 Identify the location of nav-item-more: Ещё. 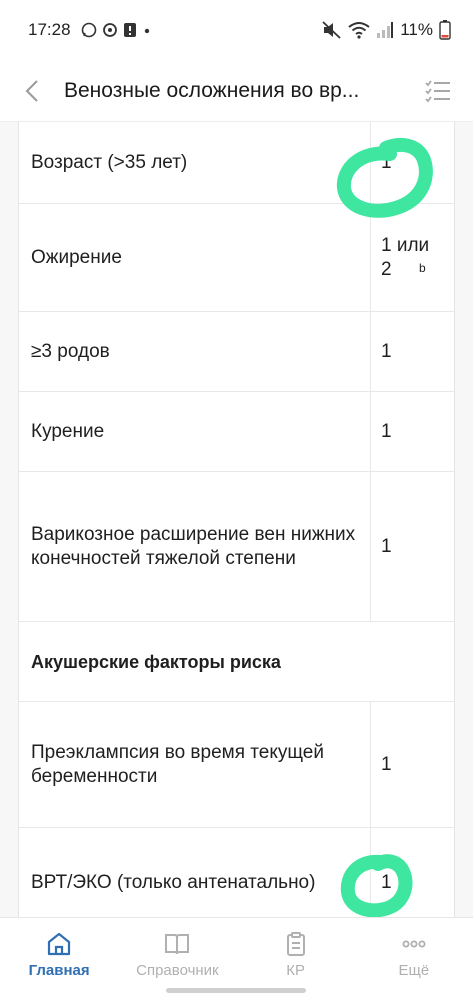
(414, 959).